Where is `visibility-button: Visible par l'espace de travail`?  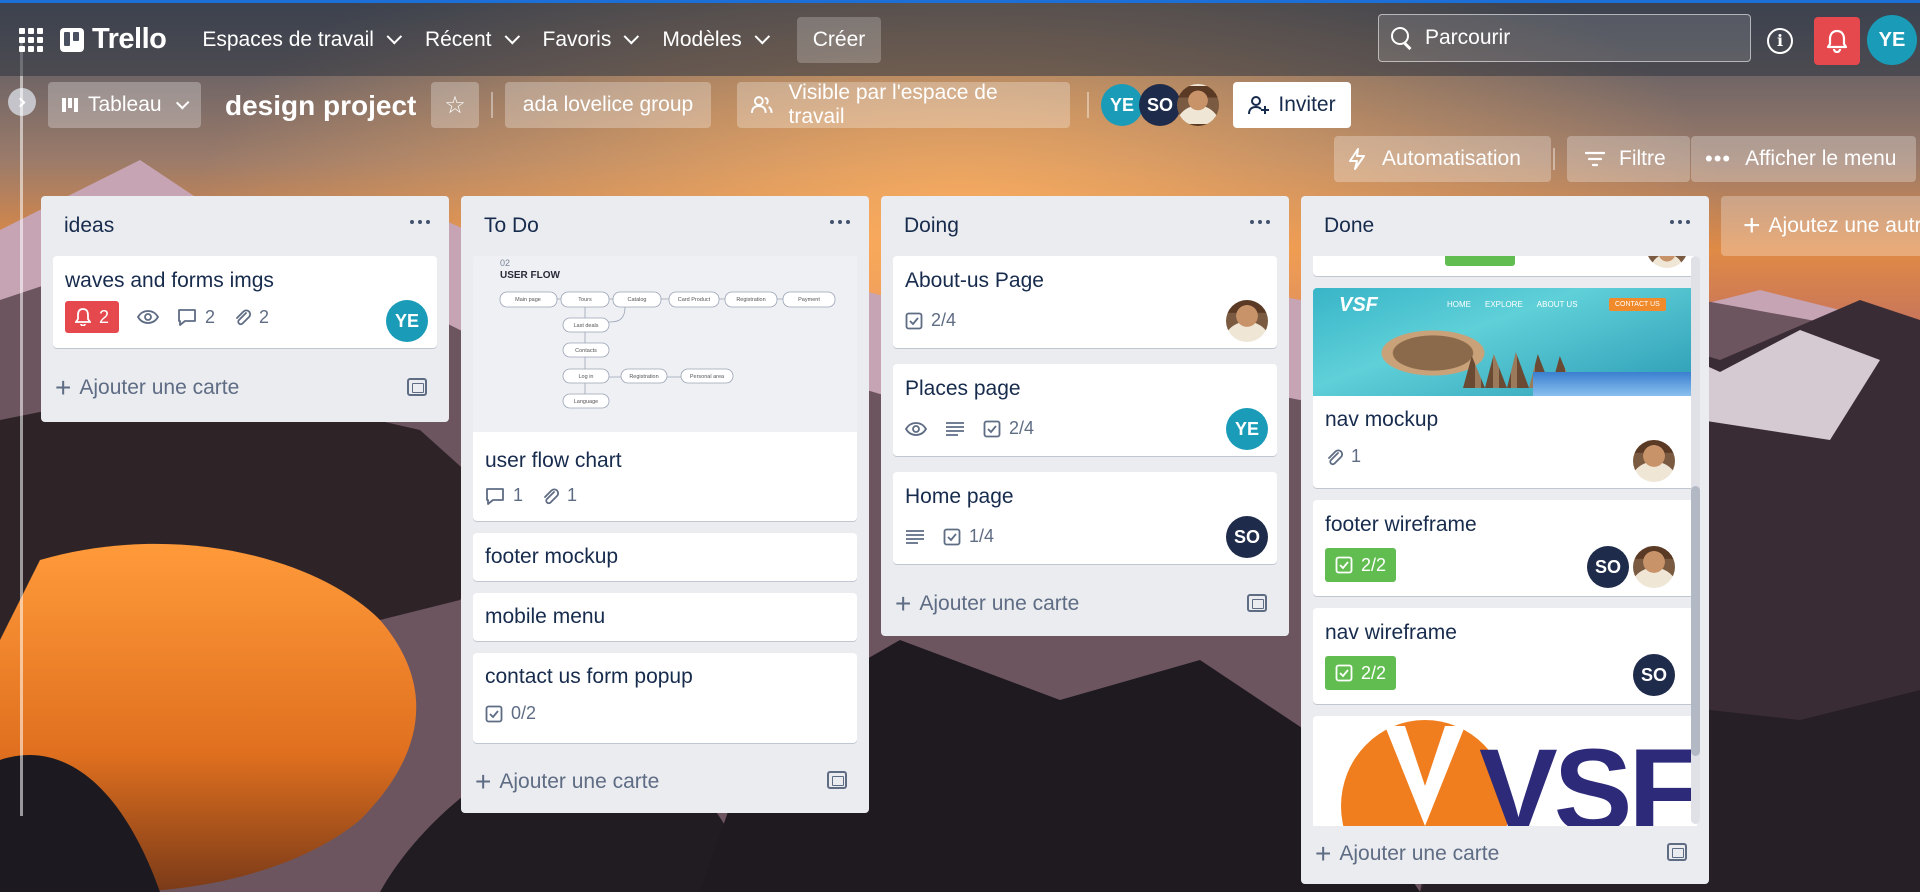
visibility-button: Visible par l'espace de travail is located at coordinates (903, 104).